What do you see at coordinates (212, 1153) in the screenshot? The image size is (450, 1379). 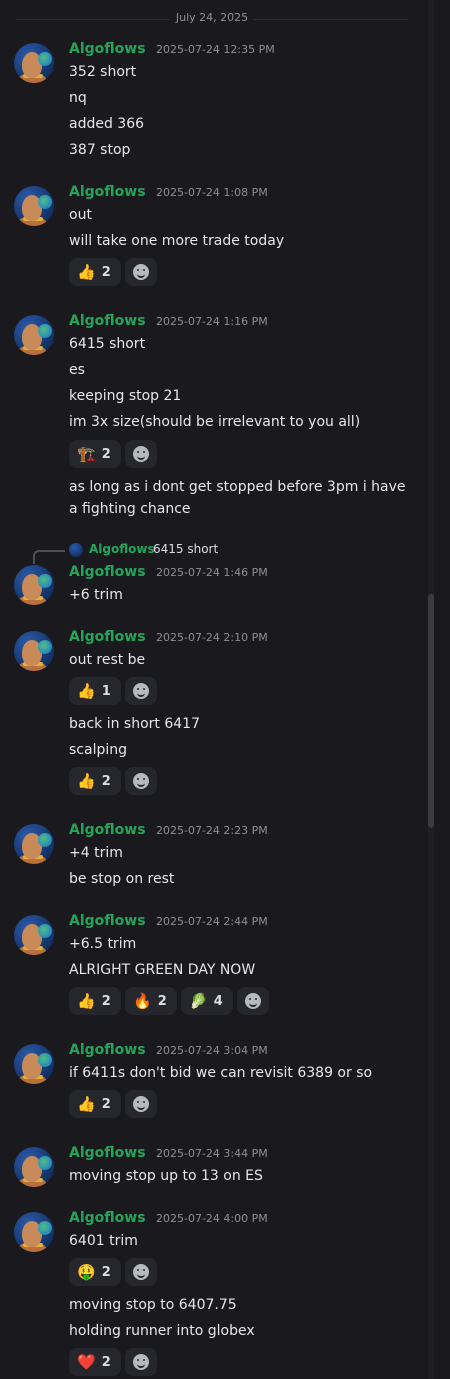 I see `timestamp: 2025-07-24 3:44 PM` at bounding box center [212, 1153].